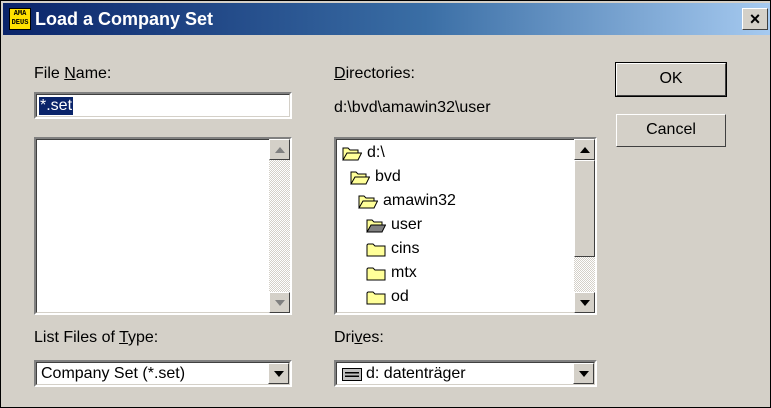 The image size is (771, 408). I want to click on drives-dropdown-button, so click(583, 373).